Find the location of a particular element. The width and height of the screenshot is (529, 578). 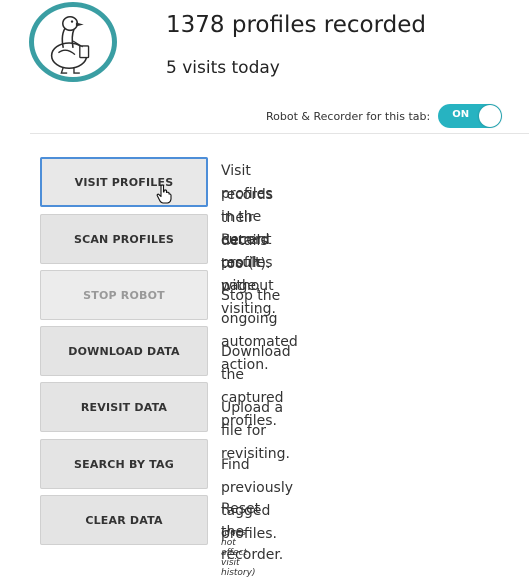

toggle-state: ON is located at coordinates (461, 114).